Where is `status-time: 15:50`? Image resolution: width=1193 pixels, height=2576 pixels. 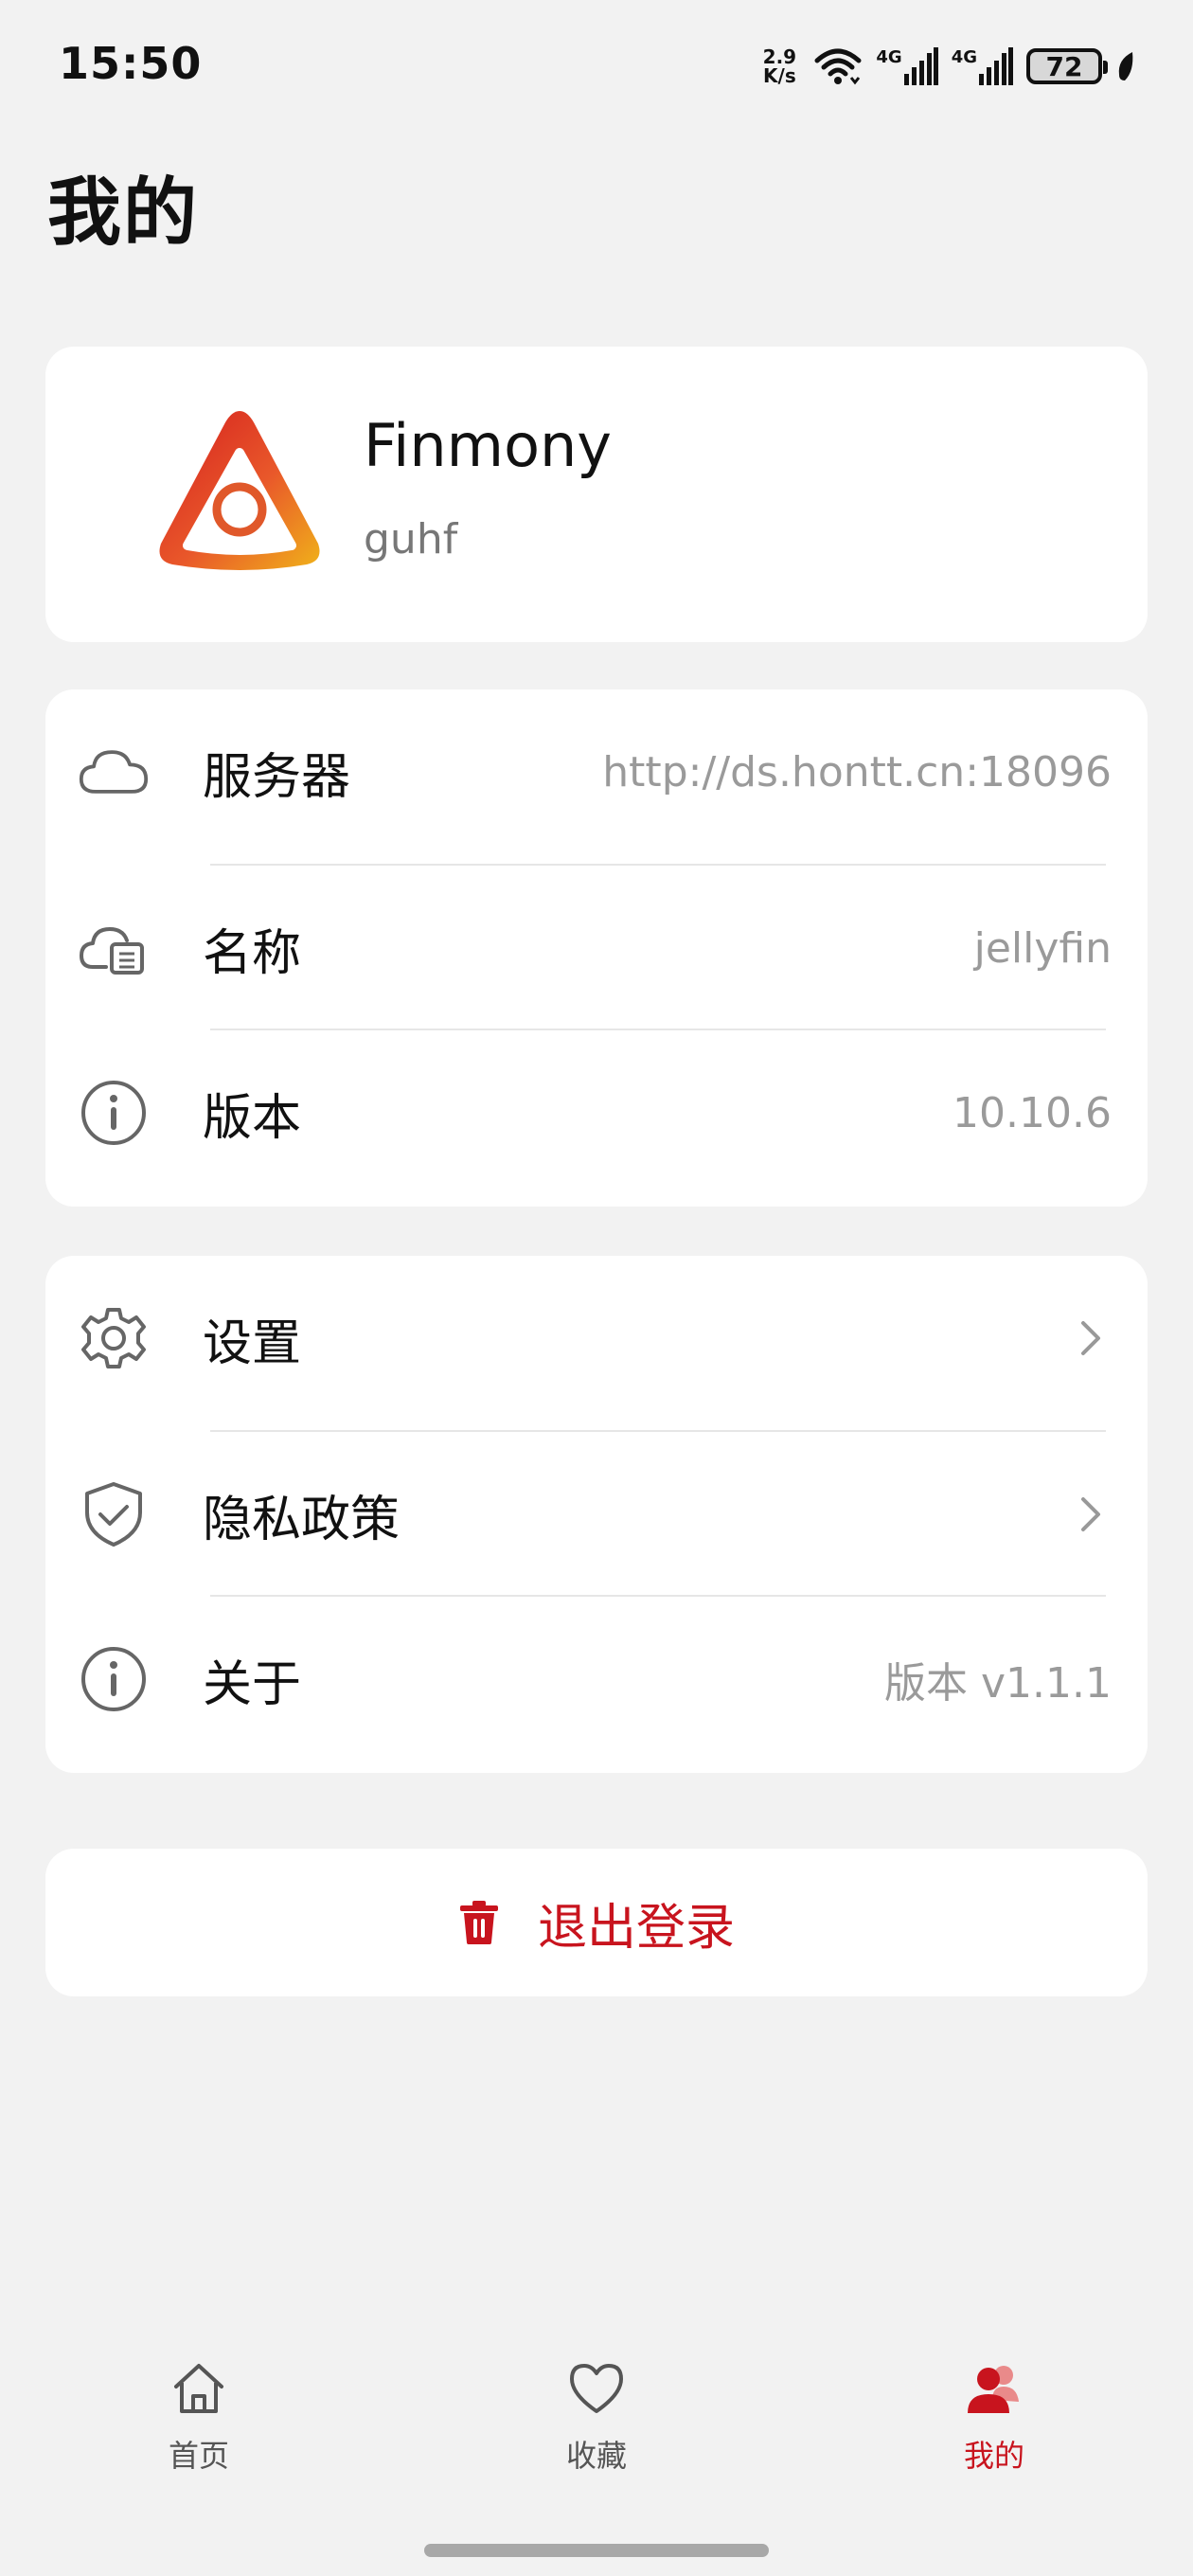
status-time: 15:50 is located at coordinates (131, 63).